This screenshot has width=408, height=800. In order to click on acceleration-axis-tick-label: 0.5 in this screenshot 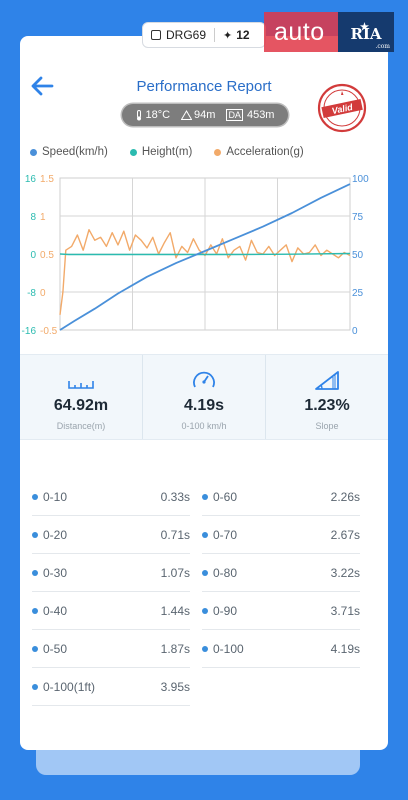, I will do `click(47, 255)`.